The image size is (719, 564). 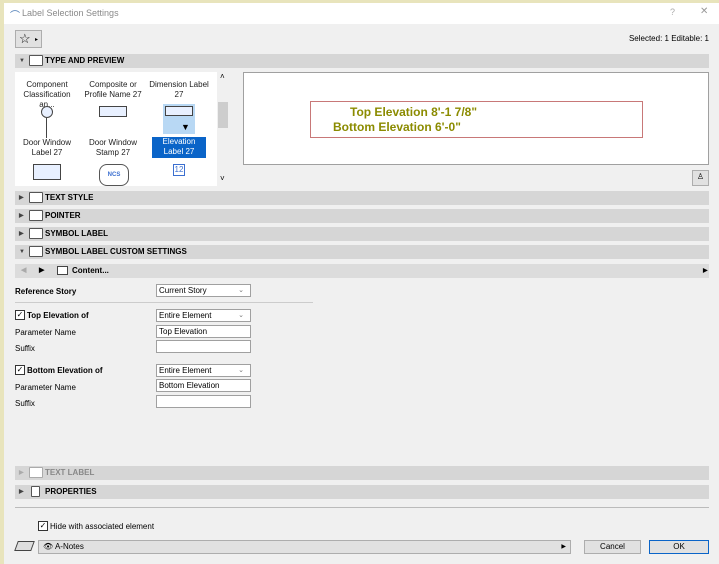 I want to click on door-window-label-icon, so click(x=47, y=112).